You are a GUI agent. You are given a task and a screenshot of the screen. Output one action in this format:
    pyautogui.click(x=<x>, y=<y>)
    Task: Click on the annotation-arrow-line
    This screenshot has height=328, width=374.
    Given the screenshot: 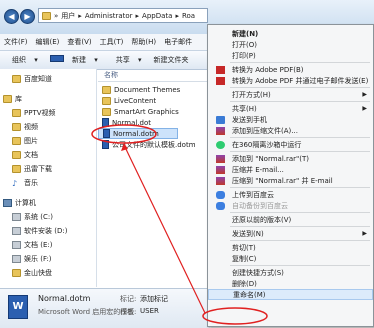 What is the action you would take?
    pyautogui.click(x=164, y=229)
    